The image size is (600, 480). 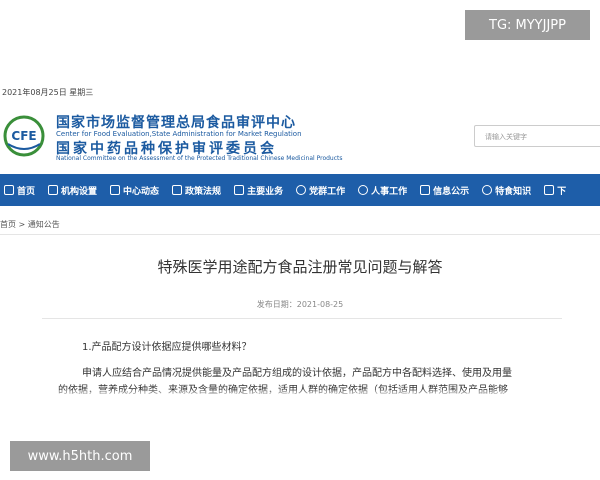 I want to click on nav-item-download: 下, so click(x=555, y=190).